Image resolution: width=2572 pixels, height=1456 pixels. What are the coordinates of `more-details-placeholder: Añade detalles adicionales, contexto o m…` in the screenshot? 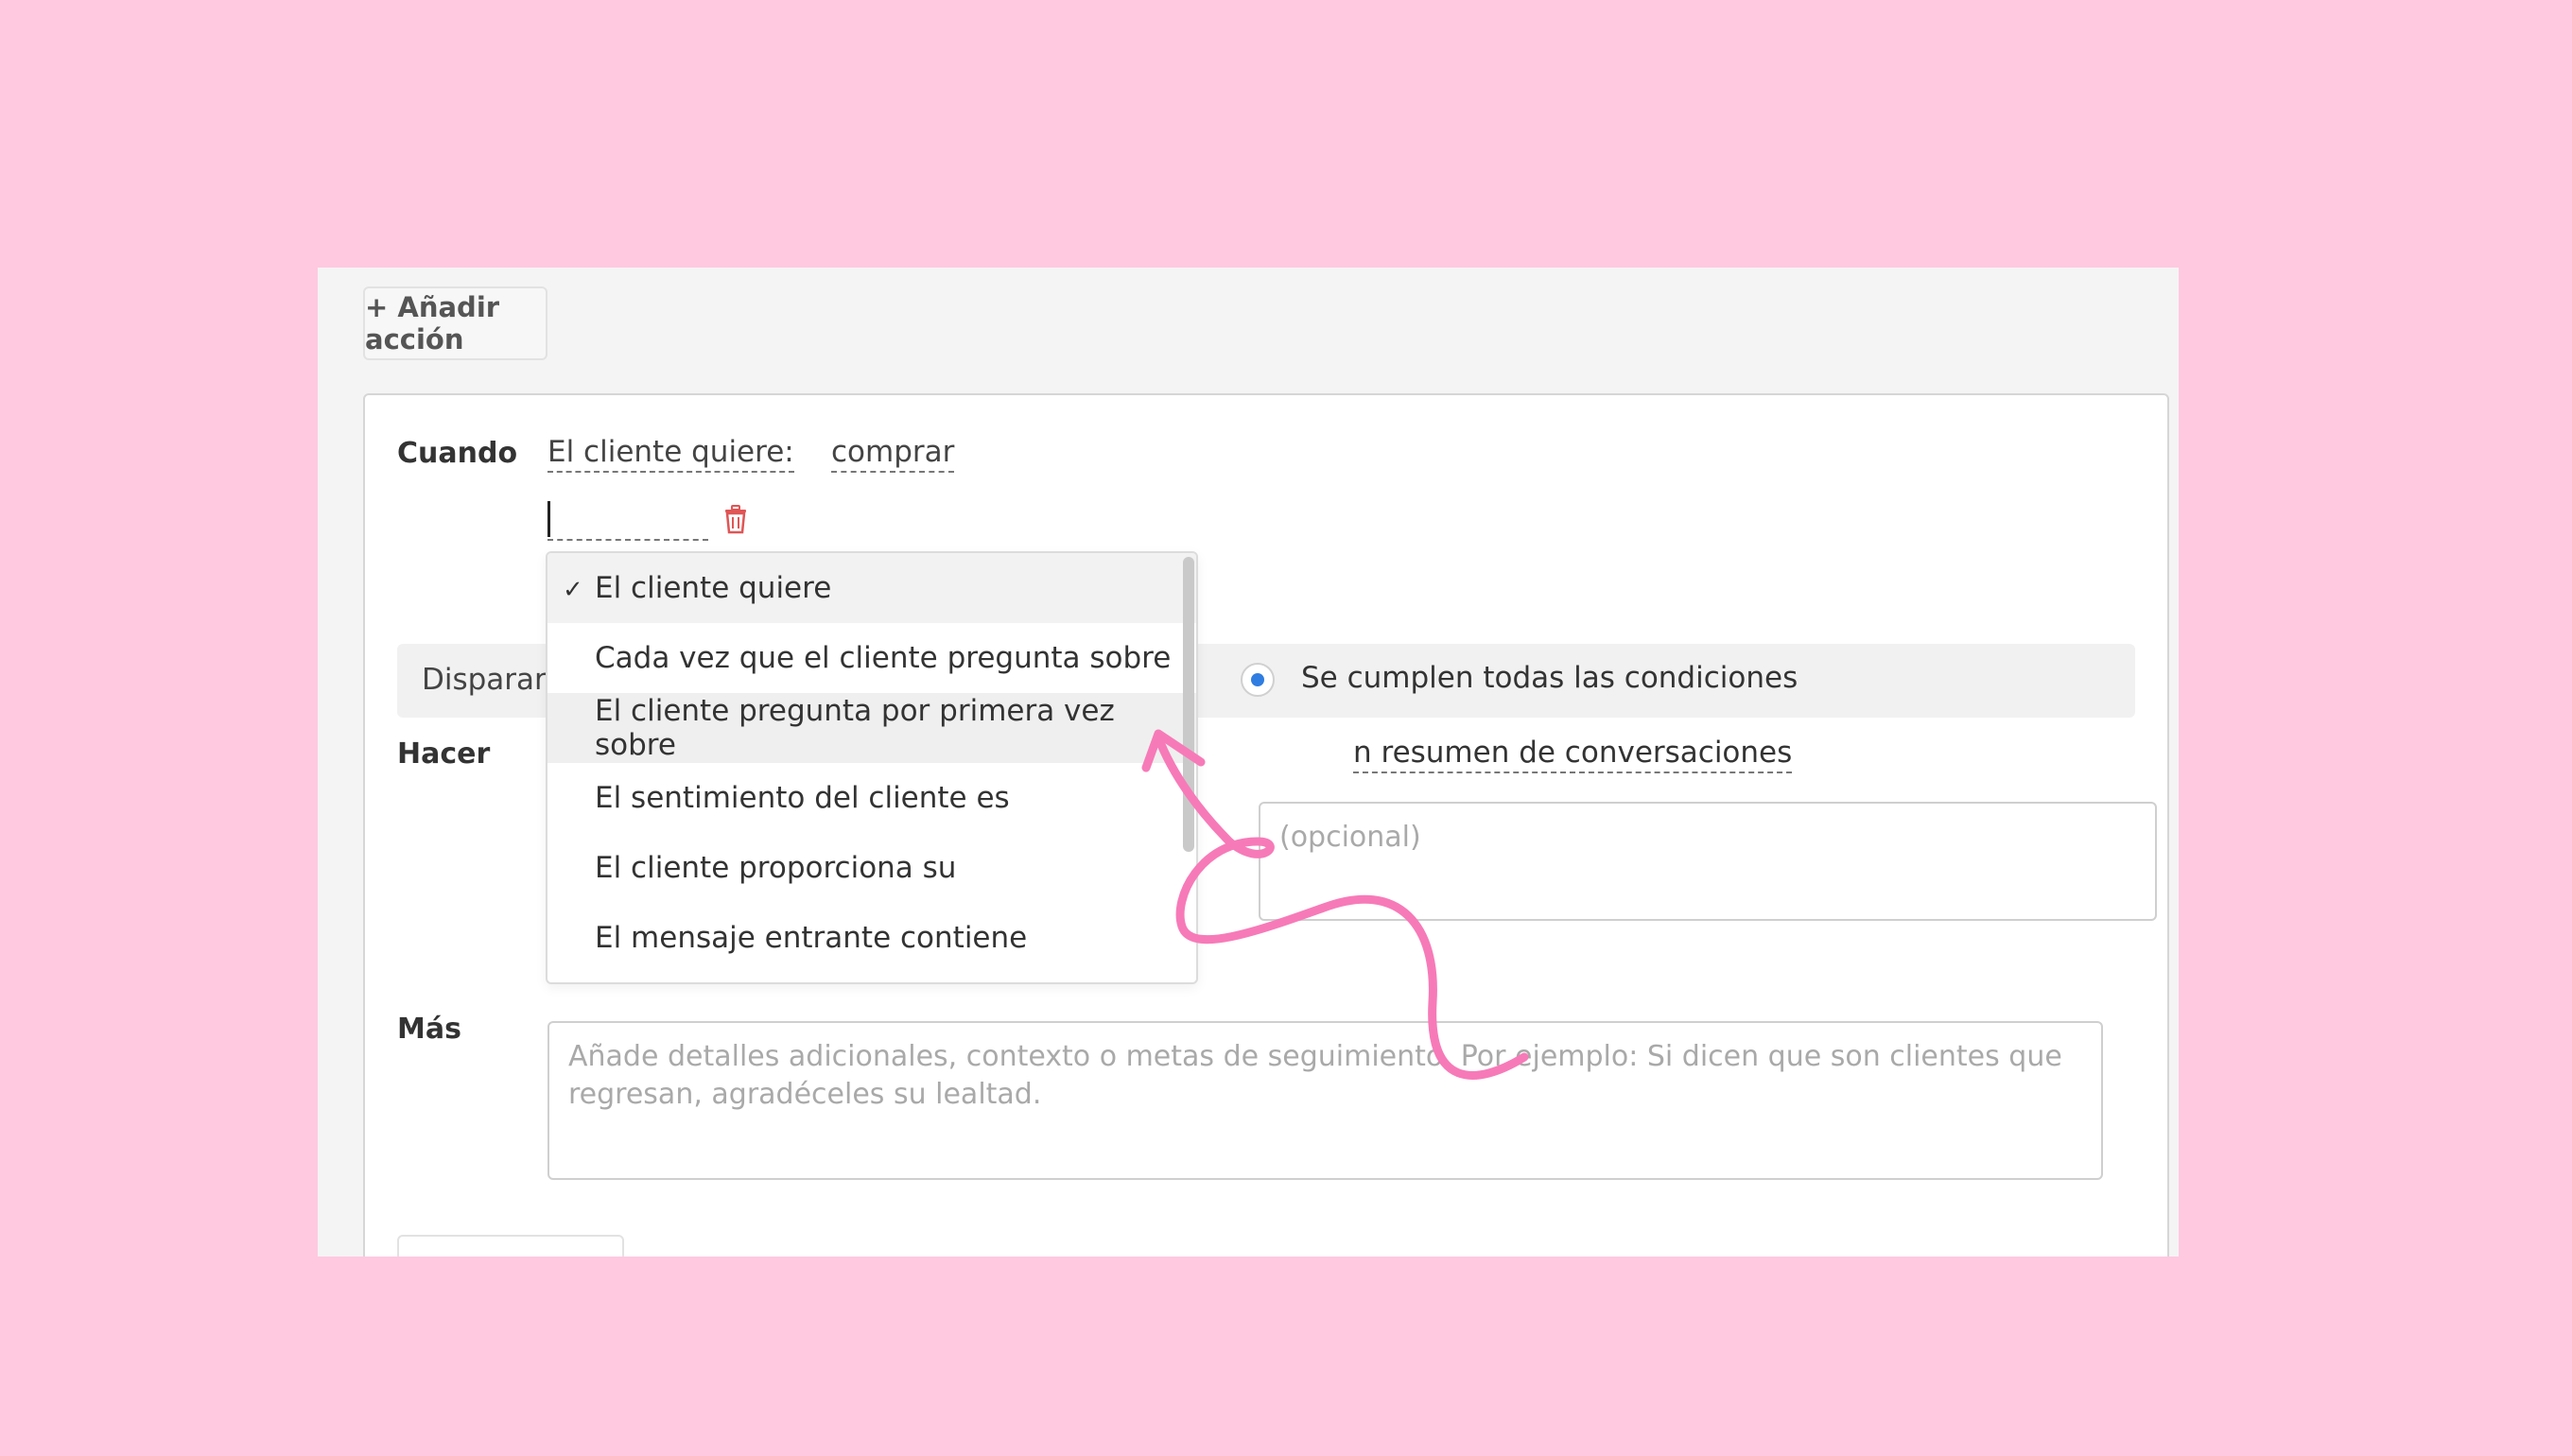 It's located at (1315, 1075).